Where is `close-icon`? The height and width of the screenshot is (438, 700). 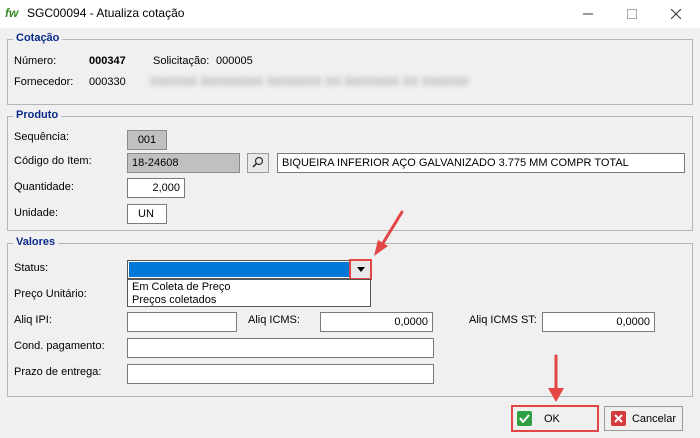
close-icon is located at coordinates (675, 14).